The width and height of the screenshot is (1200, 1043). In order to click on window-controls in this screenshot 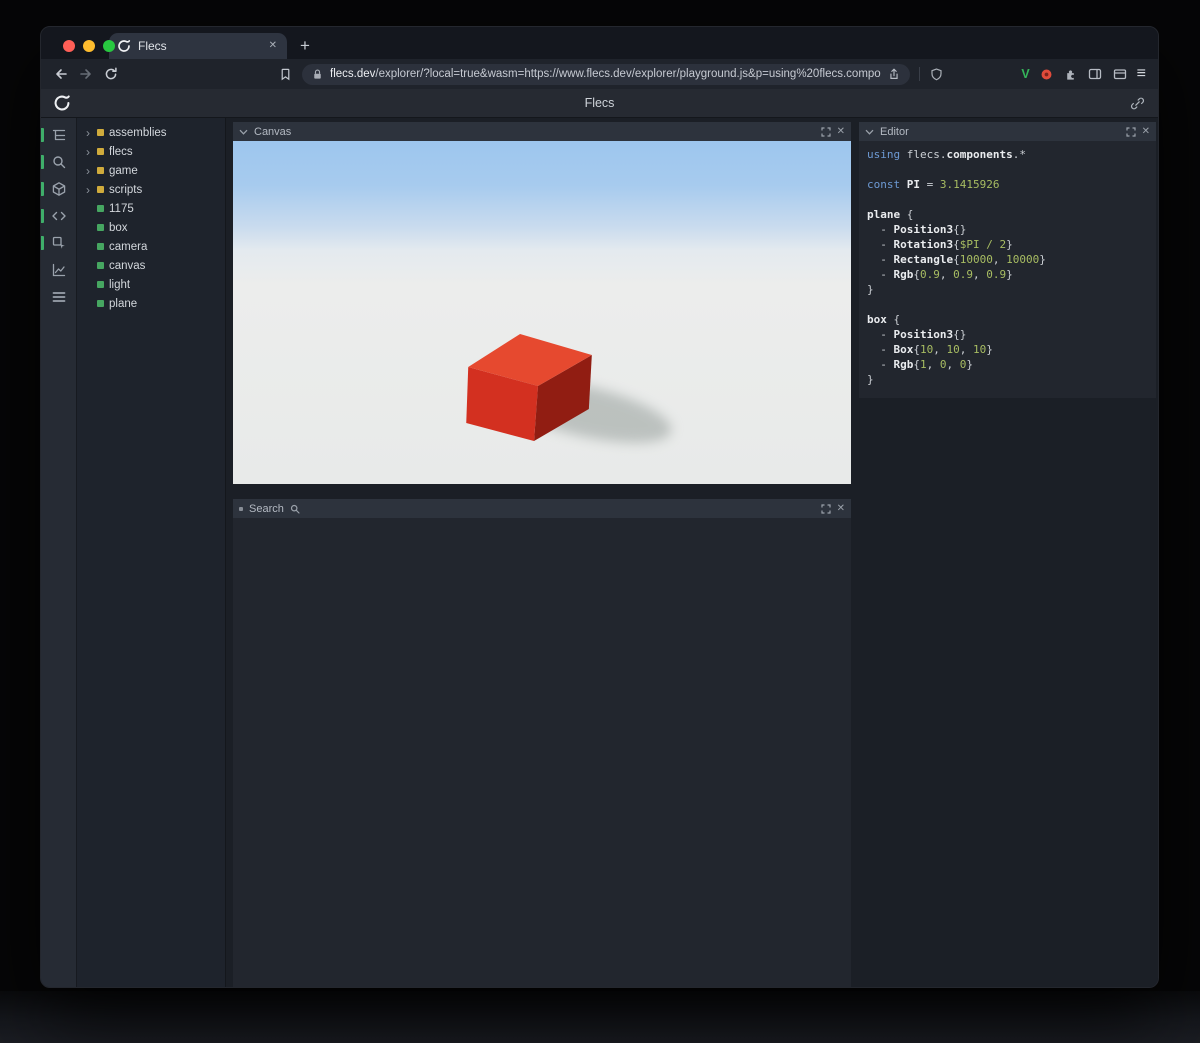, I will do `click(89, 46)`.